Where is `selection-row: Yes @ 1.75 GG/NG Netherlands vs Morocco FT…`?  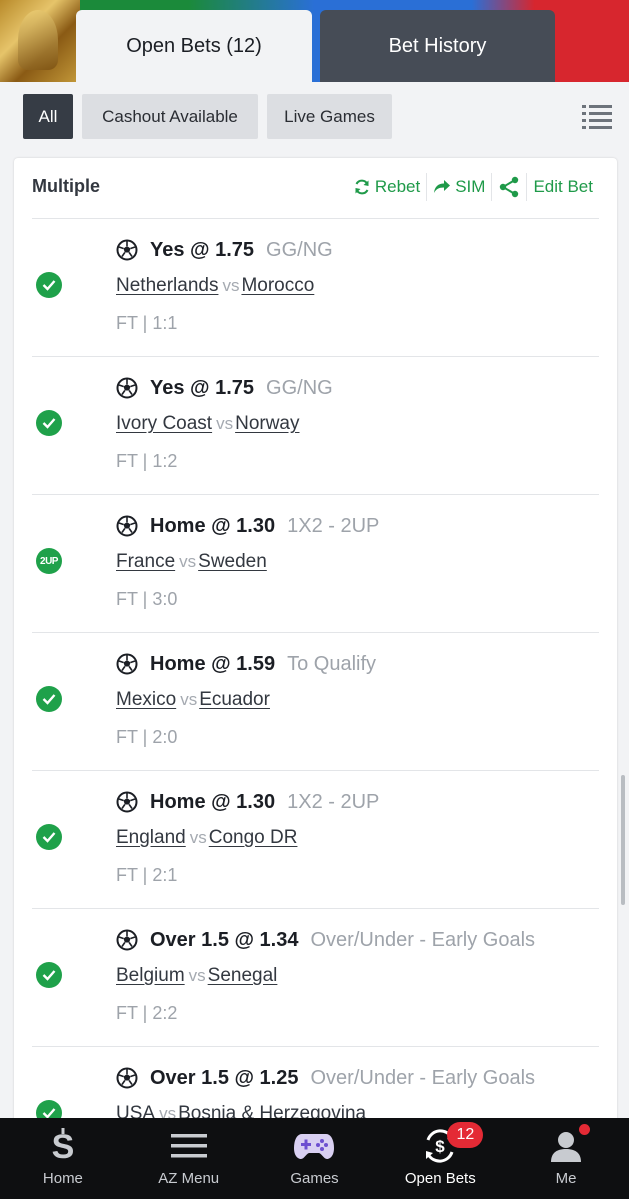
selection-row: Yes @ 1.75 GG/NG Netherlands vs Morocco FT… is located at coordinates (315, 287).